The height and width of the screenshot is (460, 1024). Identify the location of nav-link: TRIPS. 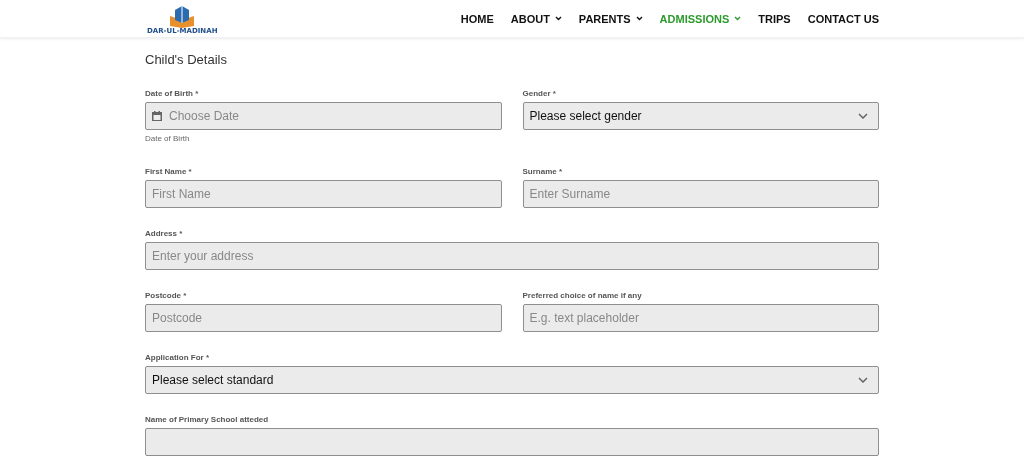
(774, 18).